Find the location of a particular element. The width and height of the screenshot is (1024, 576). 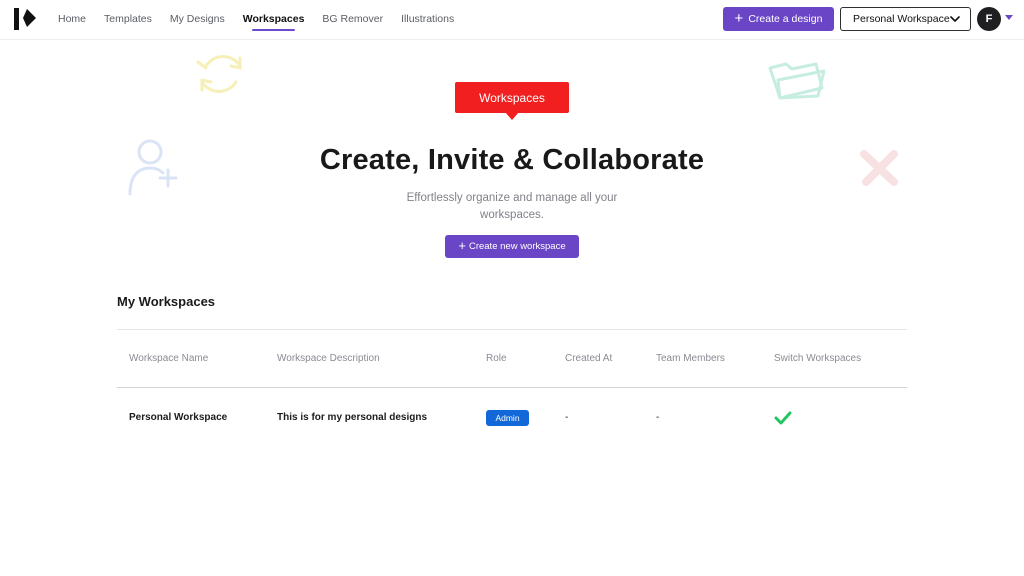

col-header-switch: Switch Workspaces is located at coordinates (818, 358).